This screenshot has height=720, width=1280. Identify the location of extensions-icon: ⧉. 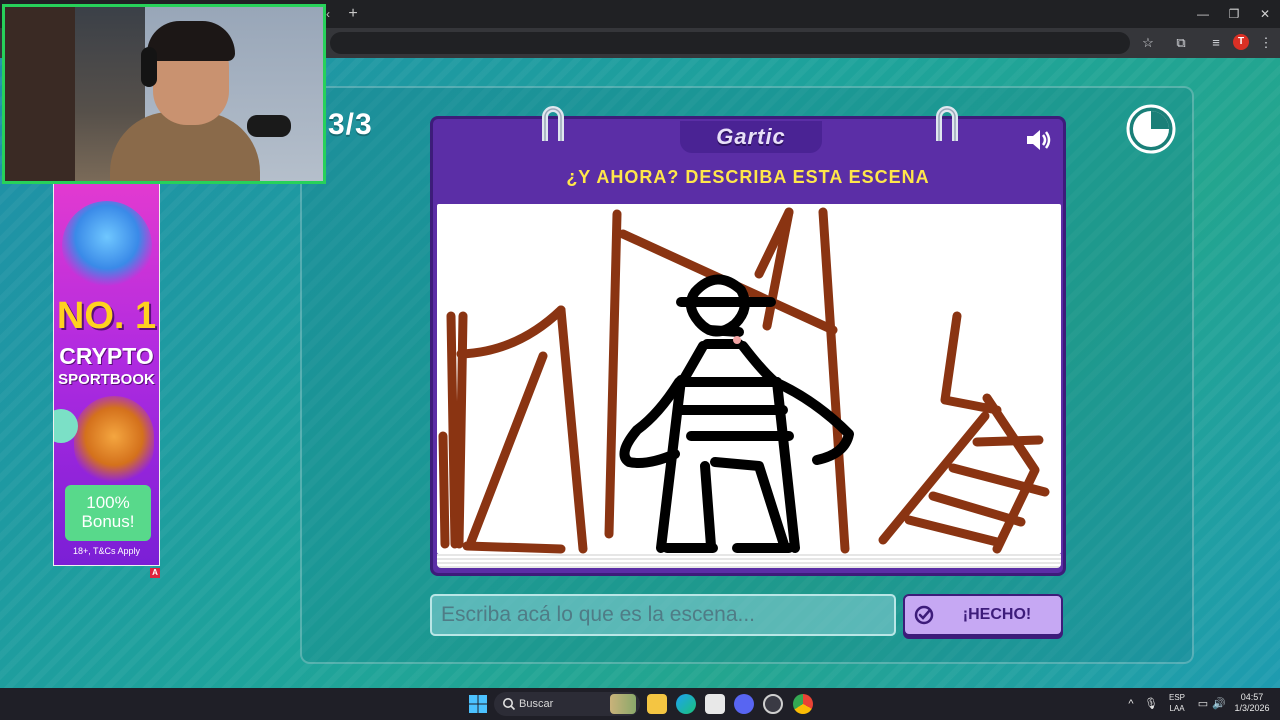
(1181, 43).